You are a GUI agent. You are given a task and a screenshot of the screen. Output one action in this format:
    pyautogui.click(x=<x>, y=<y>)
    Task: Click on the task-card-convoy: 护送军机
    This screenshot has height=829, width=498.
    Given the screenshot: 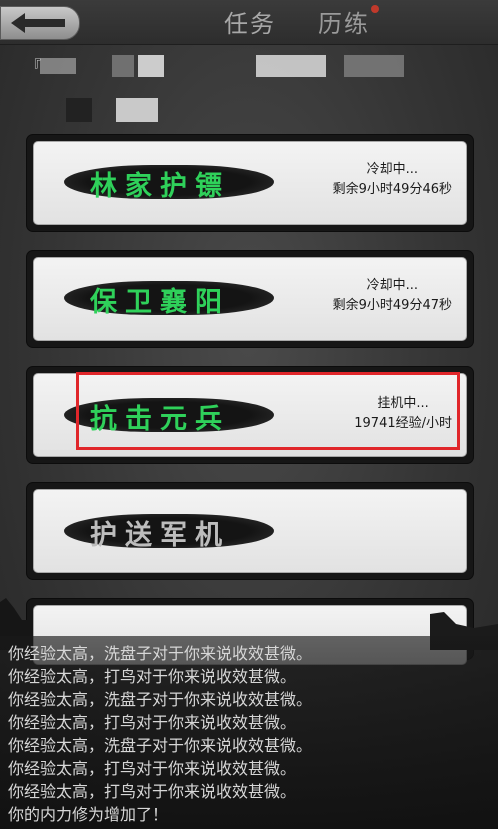 What is the action you would take?
    pyautogui.click(x=250, y=531)
    